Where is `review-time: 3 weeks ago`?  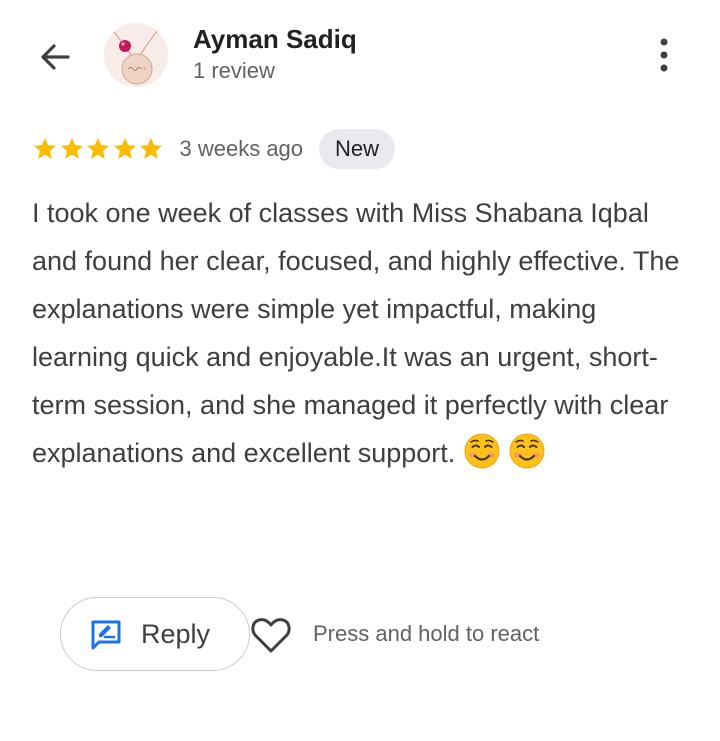 review-time: 3 weeks ago is located at coordinates (241, 148).